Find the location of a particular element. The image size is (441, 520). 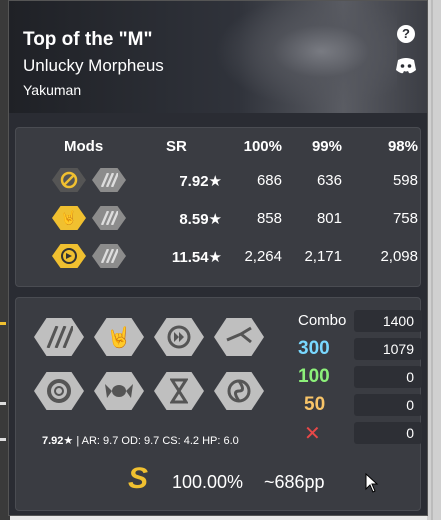

flashlight-mod-button is located at coordinates (239, 337).